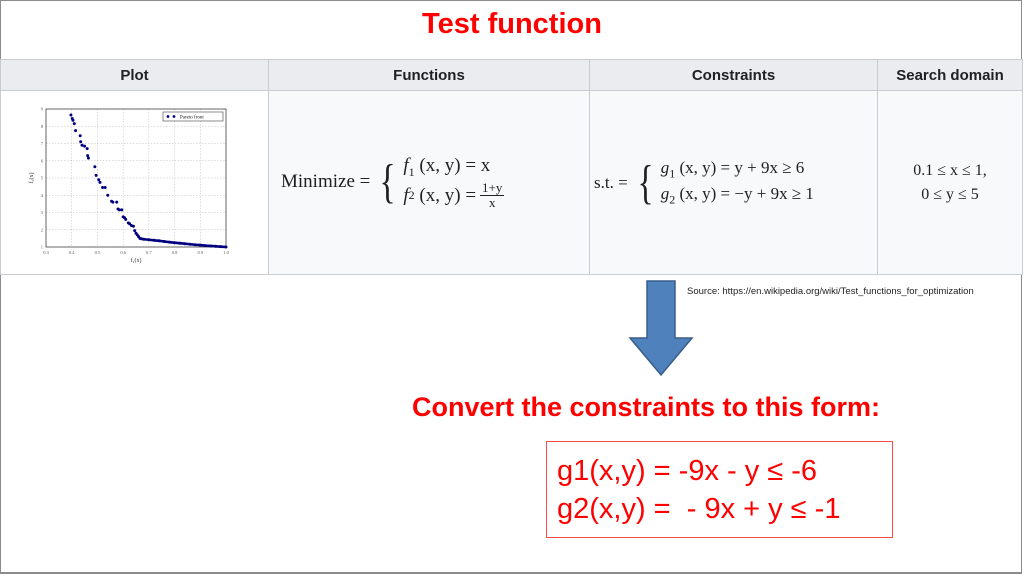  Describe the element at coordinates (42, 160) in the screenshot. I see `y-tick-label: 6` at that location.